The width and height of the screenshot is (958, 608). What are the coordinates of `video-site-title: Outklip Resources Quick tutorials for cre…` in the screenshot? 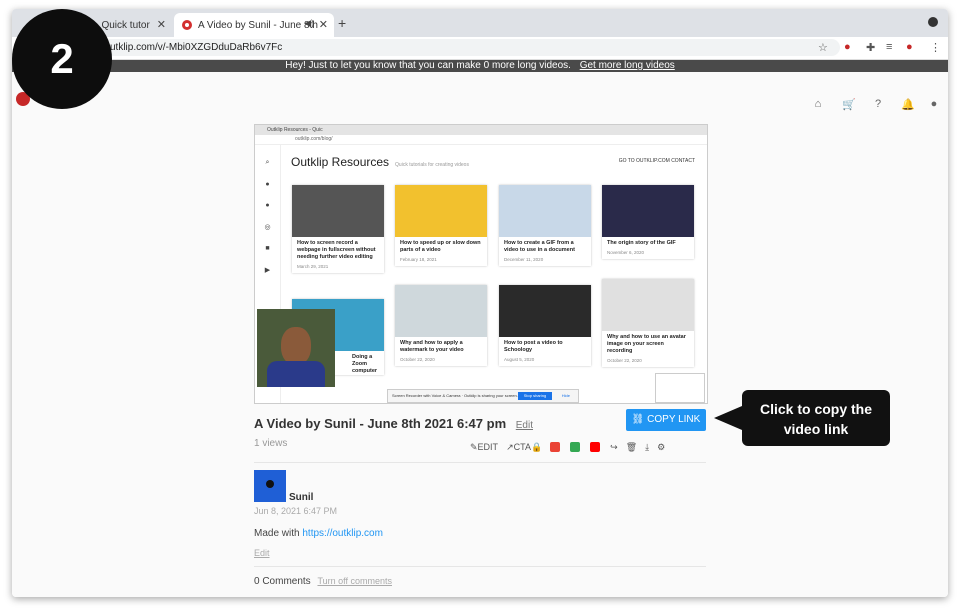 It's located at (380, 162).